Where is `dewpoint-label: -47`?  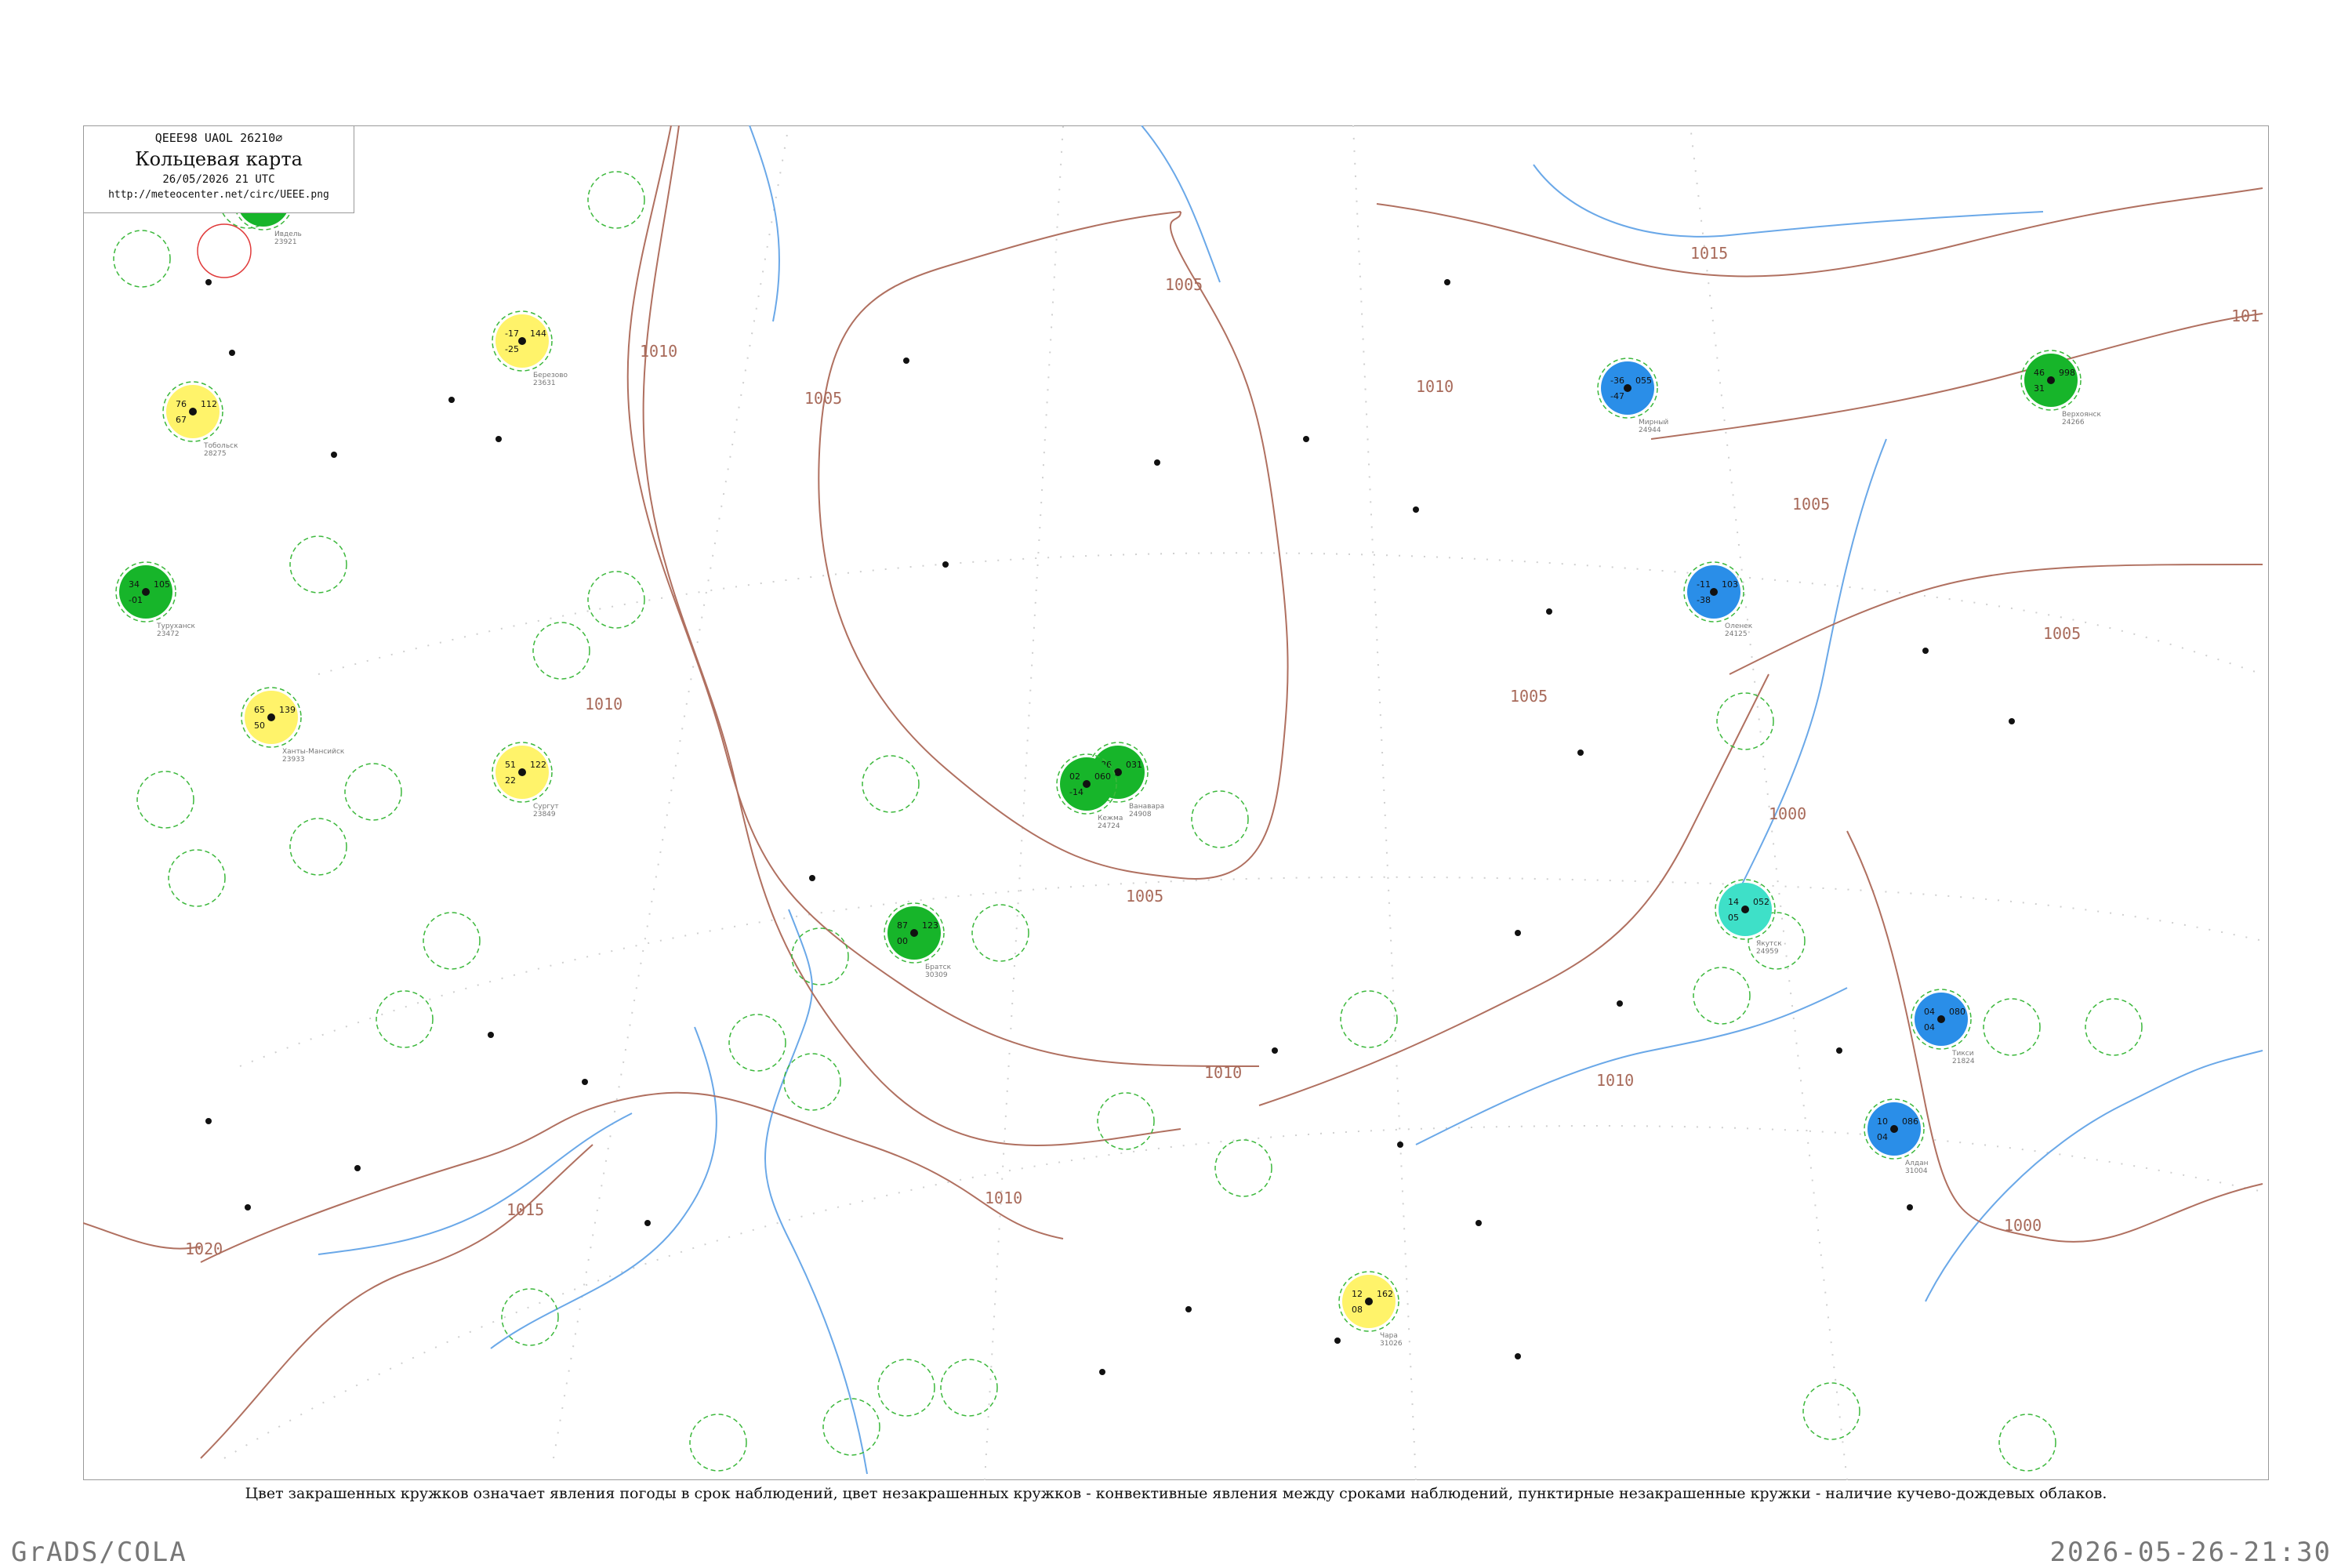 dewpoint-label: -47 is located at coordinates (1617, 396).